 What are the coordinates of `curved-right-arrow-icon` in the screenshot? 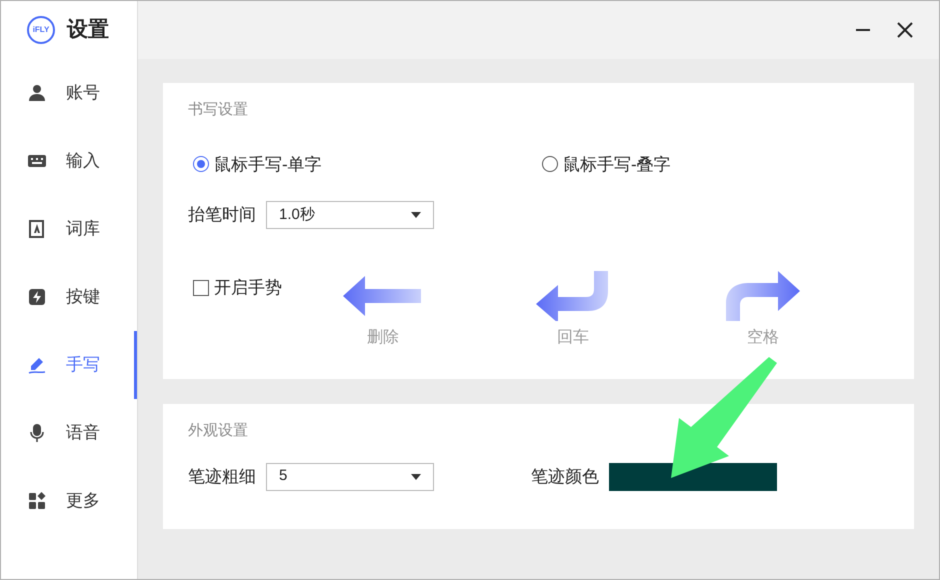 It's located at (763, 296).